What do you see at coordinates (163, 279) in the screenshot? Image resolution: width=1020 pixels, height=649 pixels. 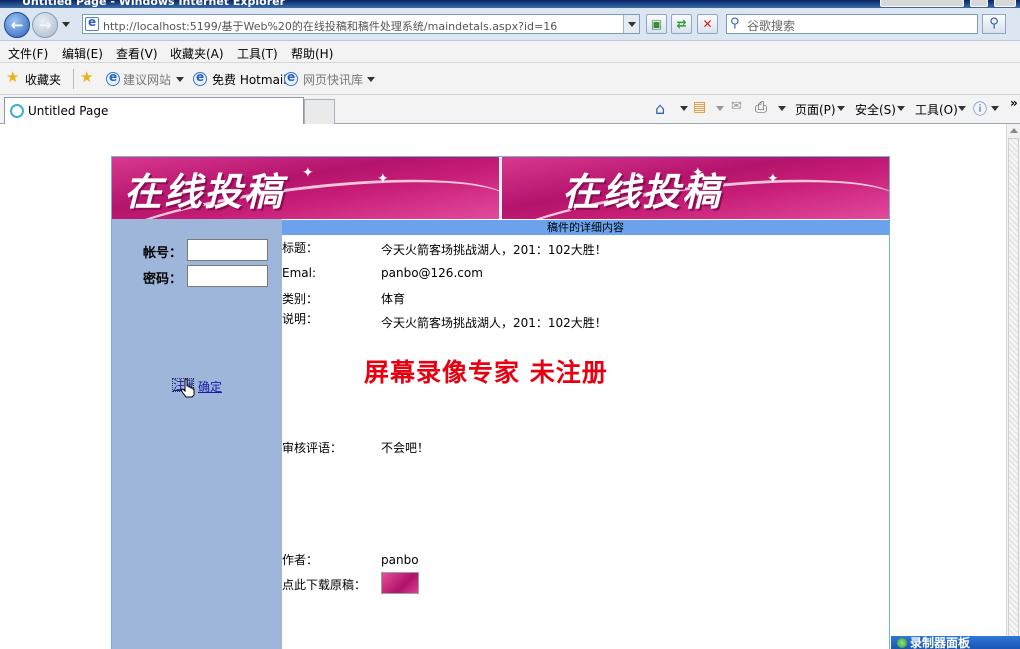 I see `password-label: 密码：` at bounding box center [163, 279].